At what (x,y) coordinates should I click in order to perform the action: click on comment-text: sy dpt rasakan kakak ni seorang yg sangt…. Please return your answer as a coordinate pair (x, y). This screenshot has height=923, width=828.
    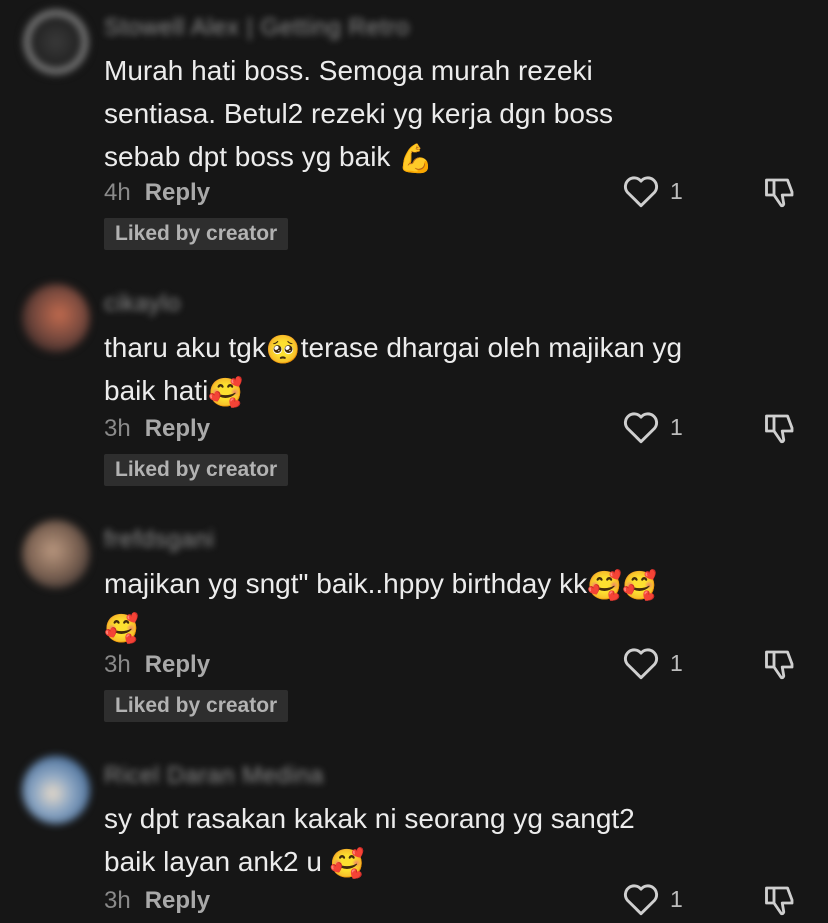
    Looking at the image, I should click on (424, 840).